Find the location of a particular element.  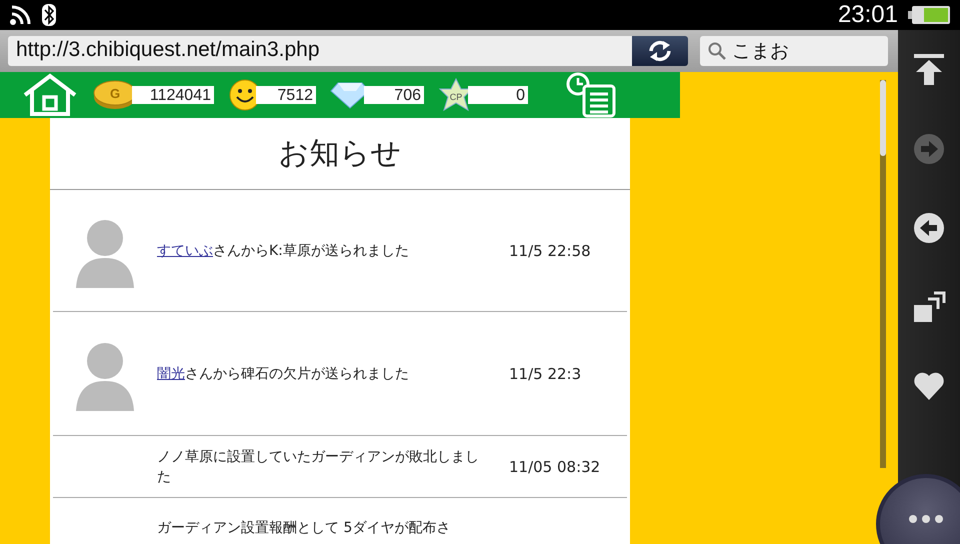

clock-time: 23:01 is located at coordinates (868, 15).